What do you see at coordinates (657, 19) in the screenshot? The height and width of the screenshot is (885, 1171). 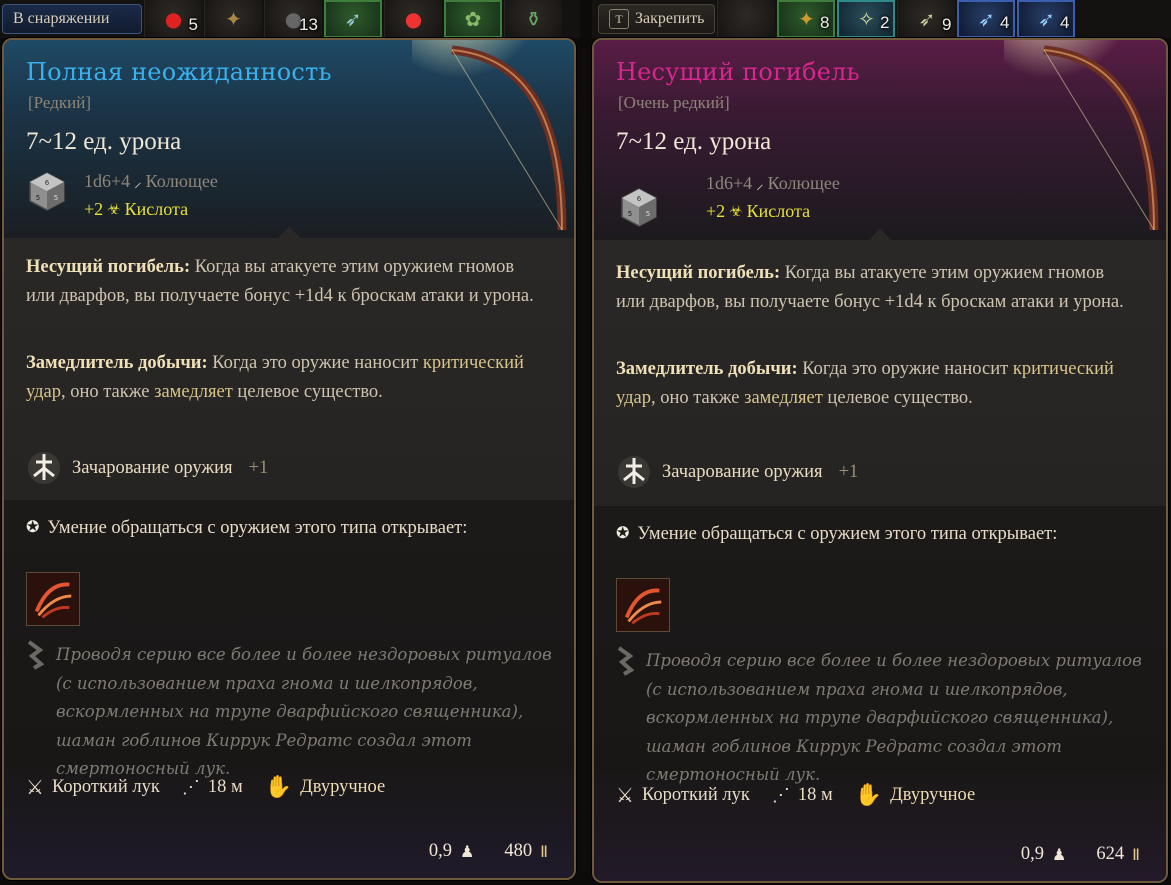 I see `pin-tab: T Закрепить` at bounding box center [657, 19].